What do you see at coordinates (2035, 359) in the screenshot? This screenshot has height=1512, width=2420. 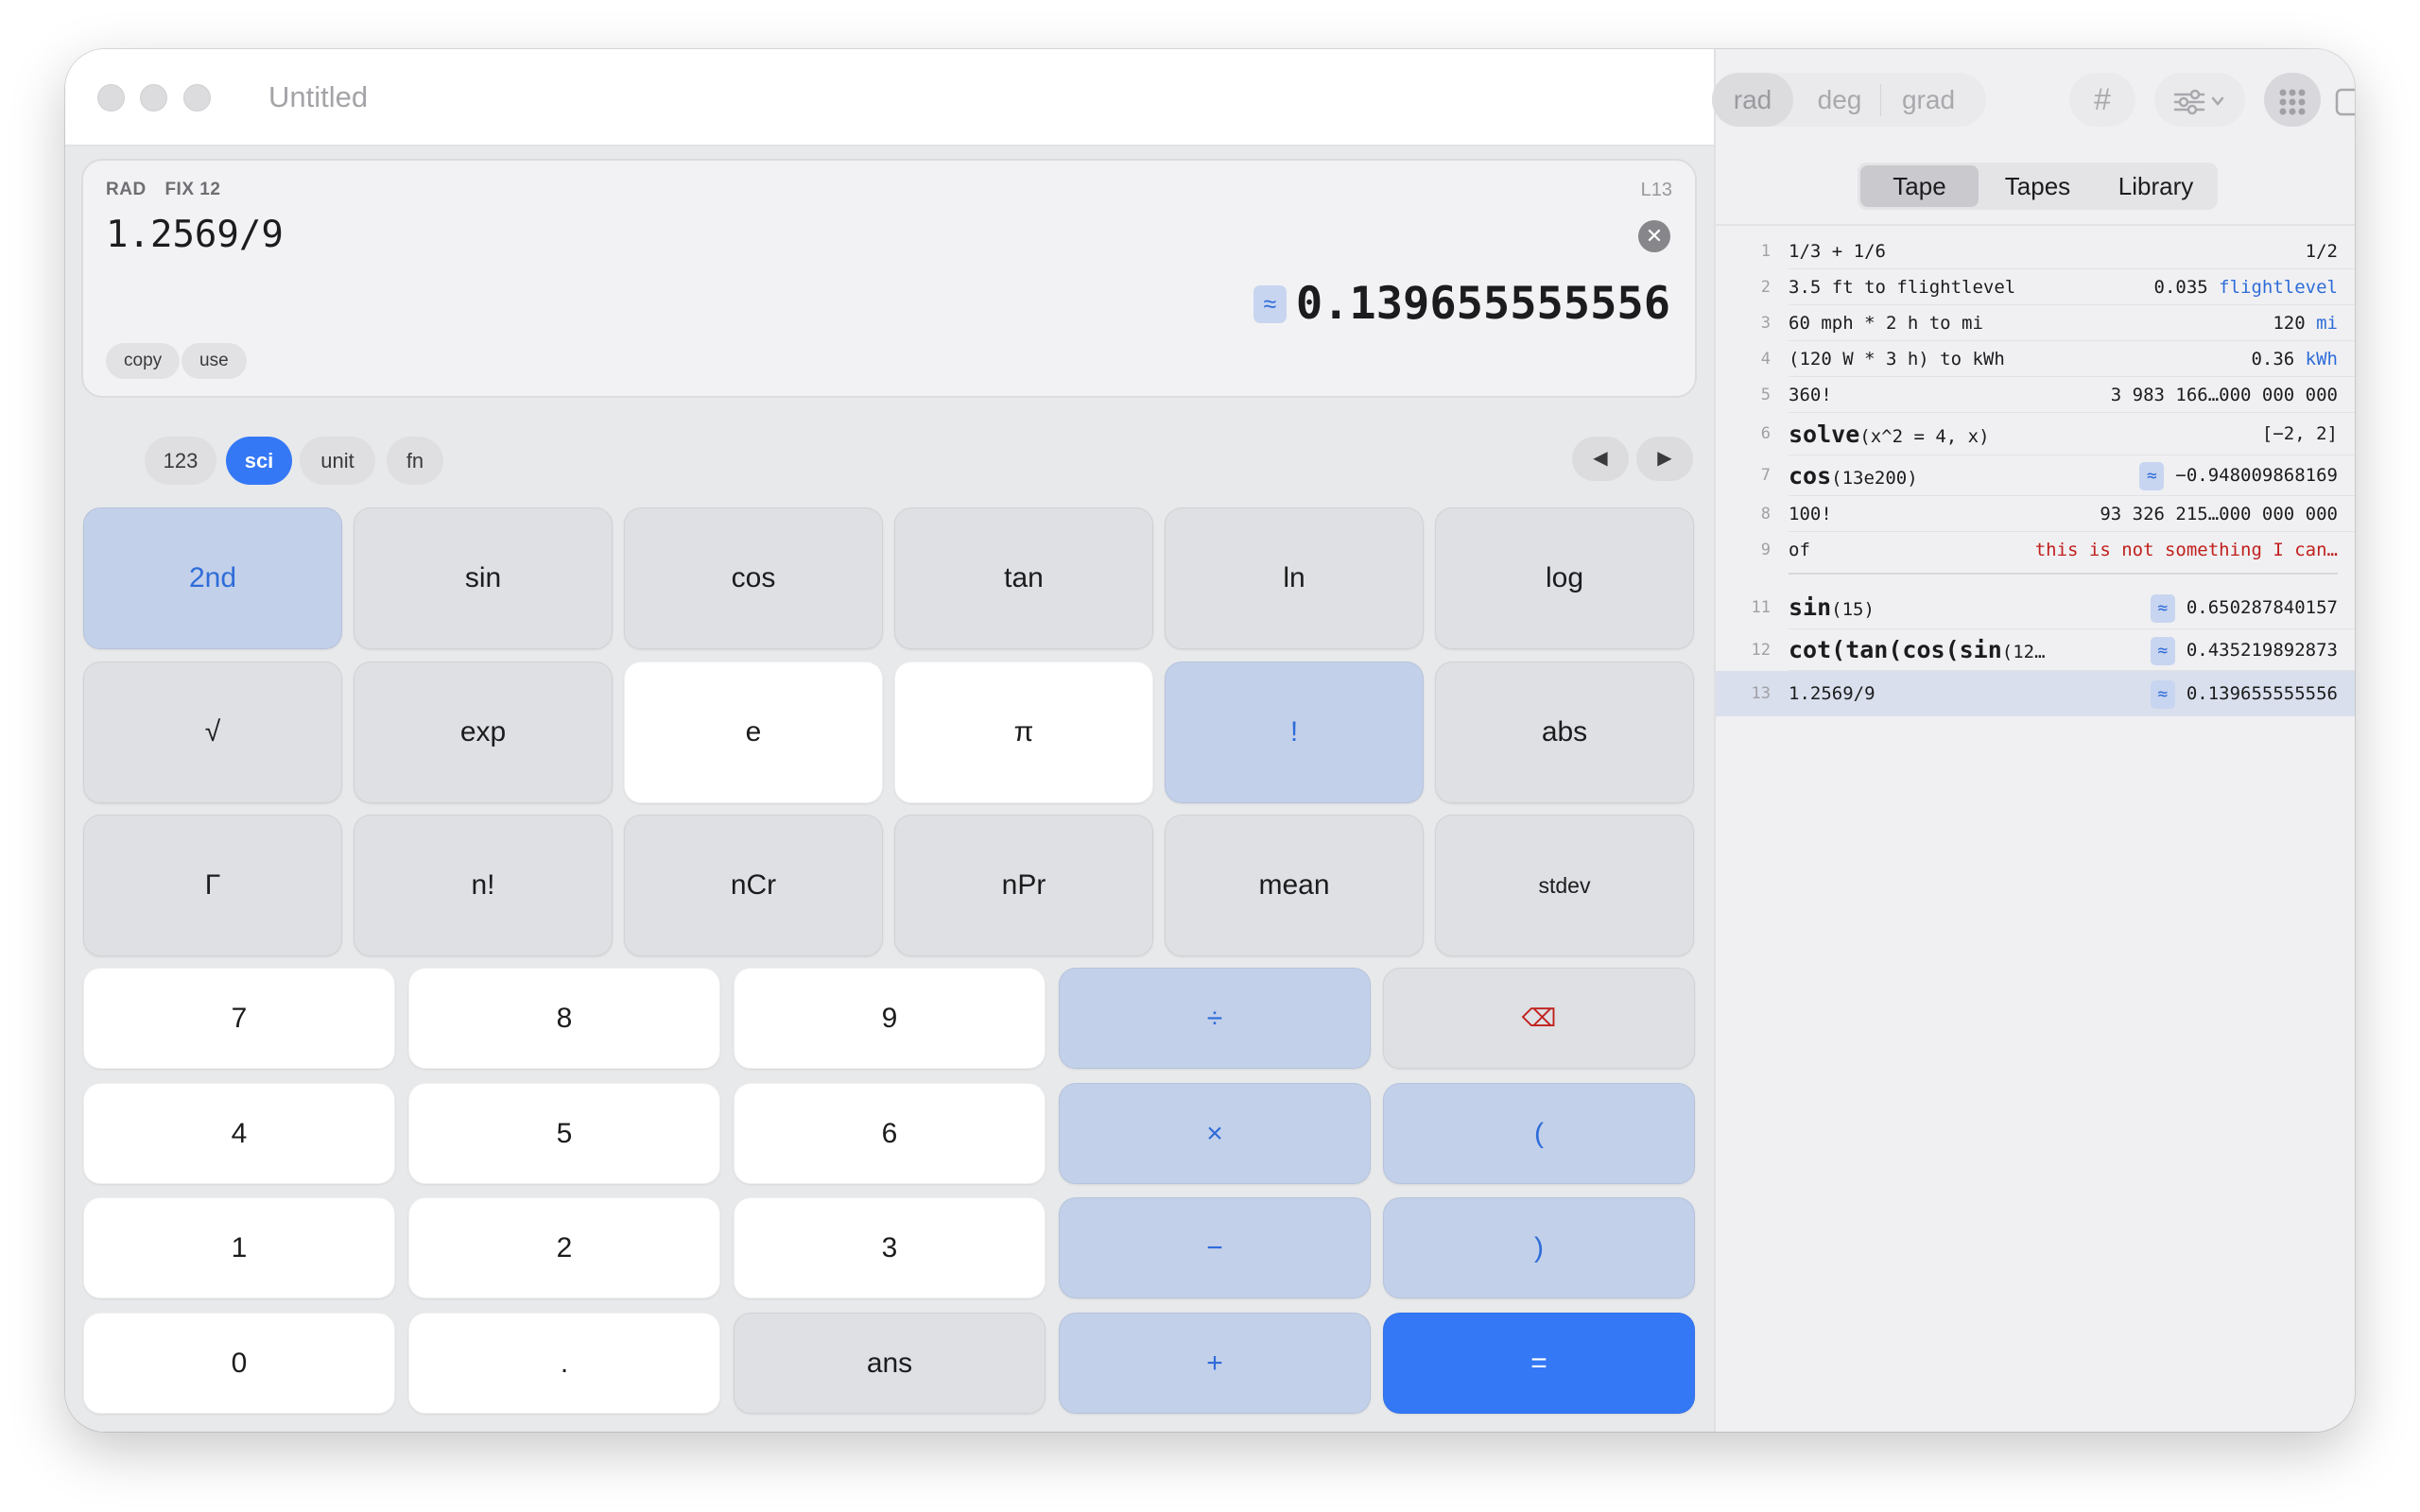 I see `tape-row: 4 (120 W * 3 h) to kWh 0.36 kWh` at bounding box center [2035, 359].